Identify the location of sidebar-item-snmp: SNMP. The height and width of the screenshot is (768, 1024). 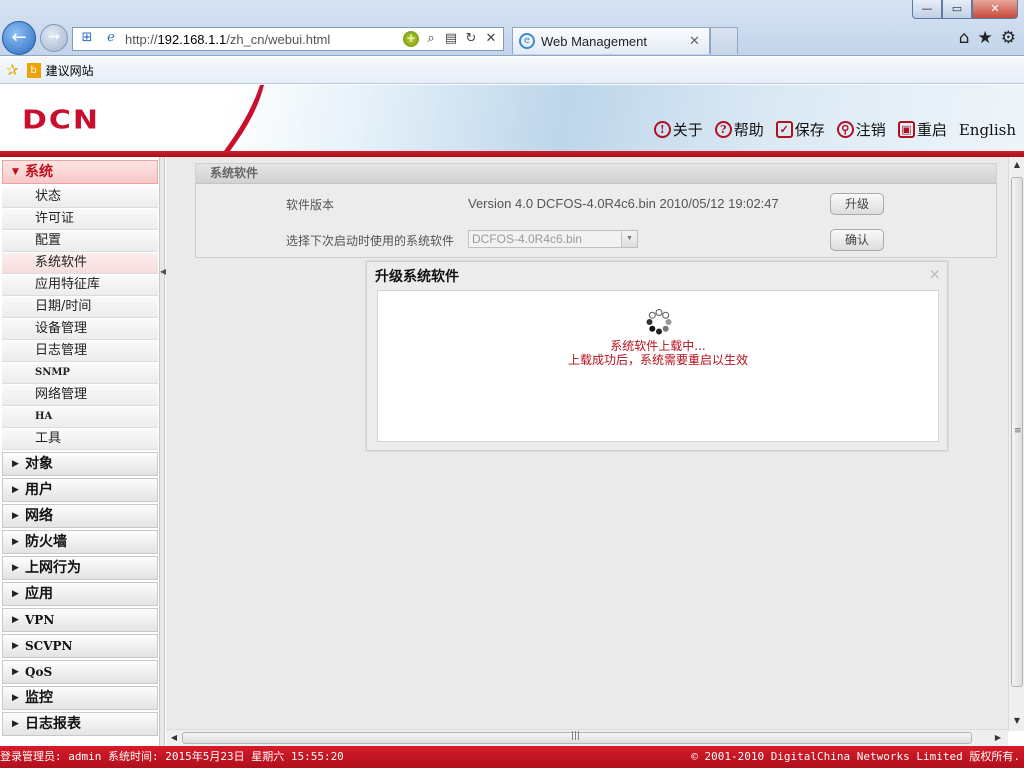
(80, 373).